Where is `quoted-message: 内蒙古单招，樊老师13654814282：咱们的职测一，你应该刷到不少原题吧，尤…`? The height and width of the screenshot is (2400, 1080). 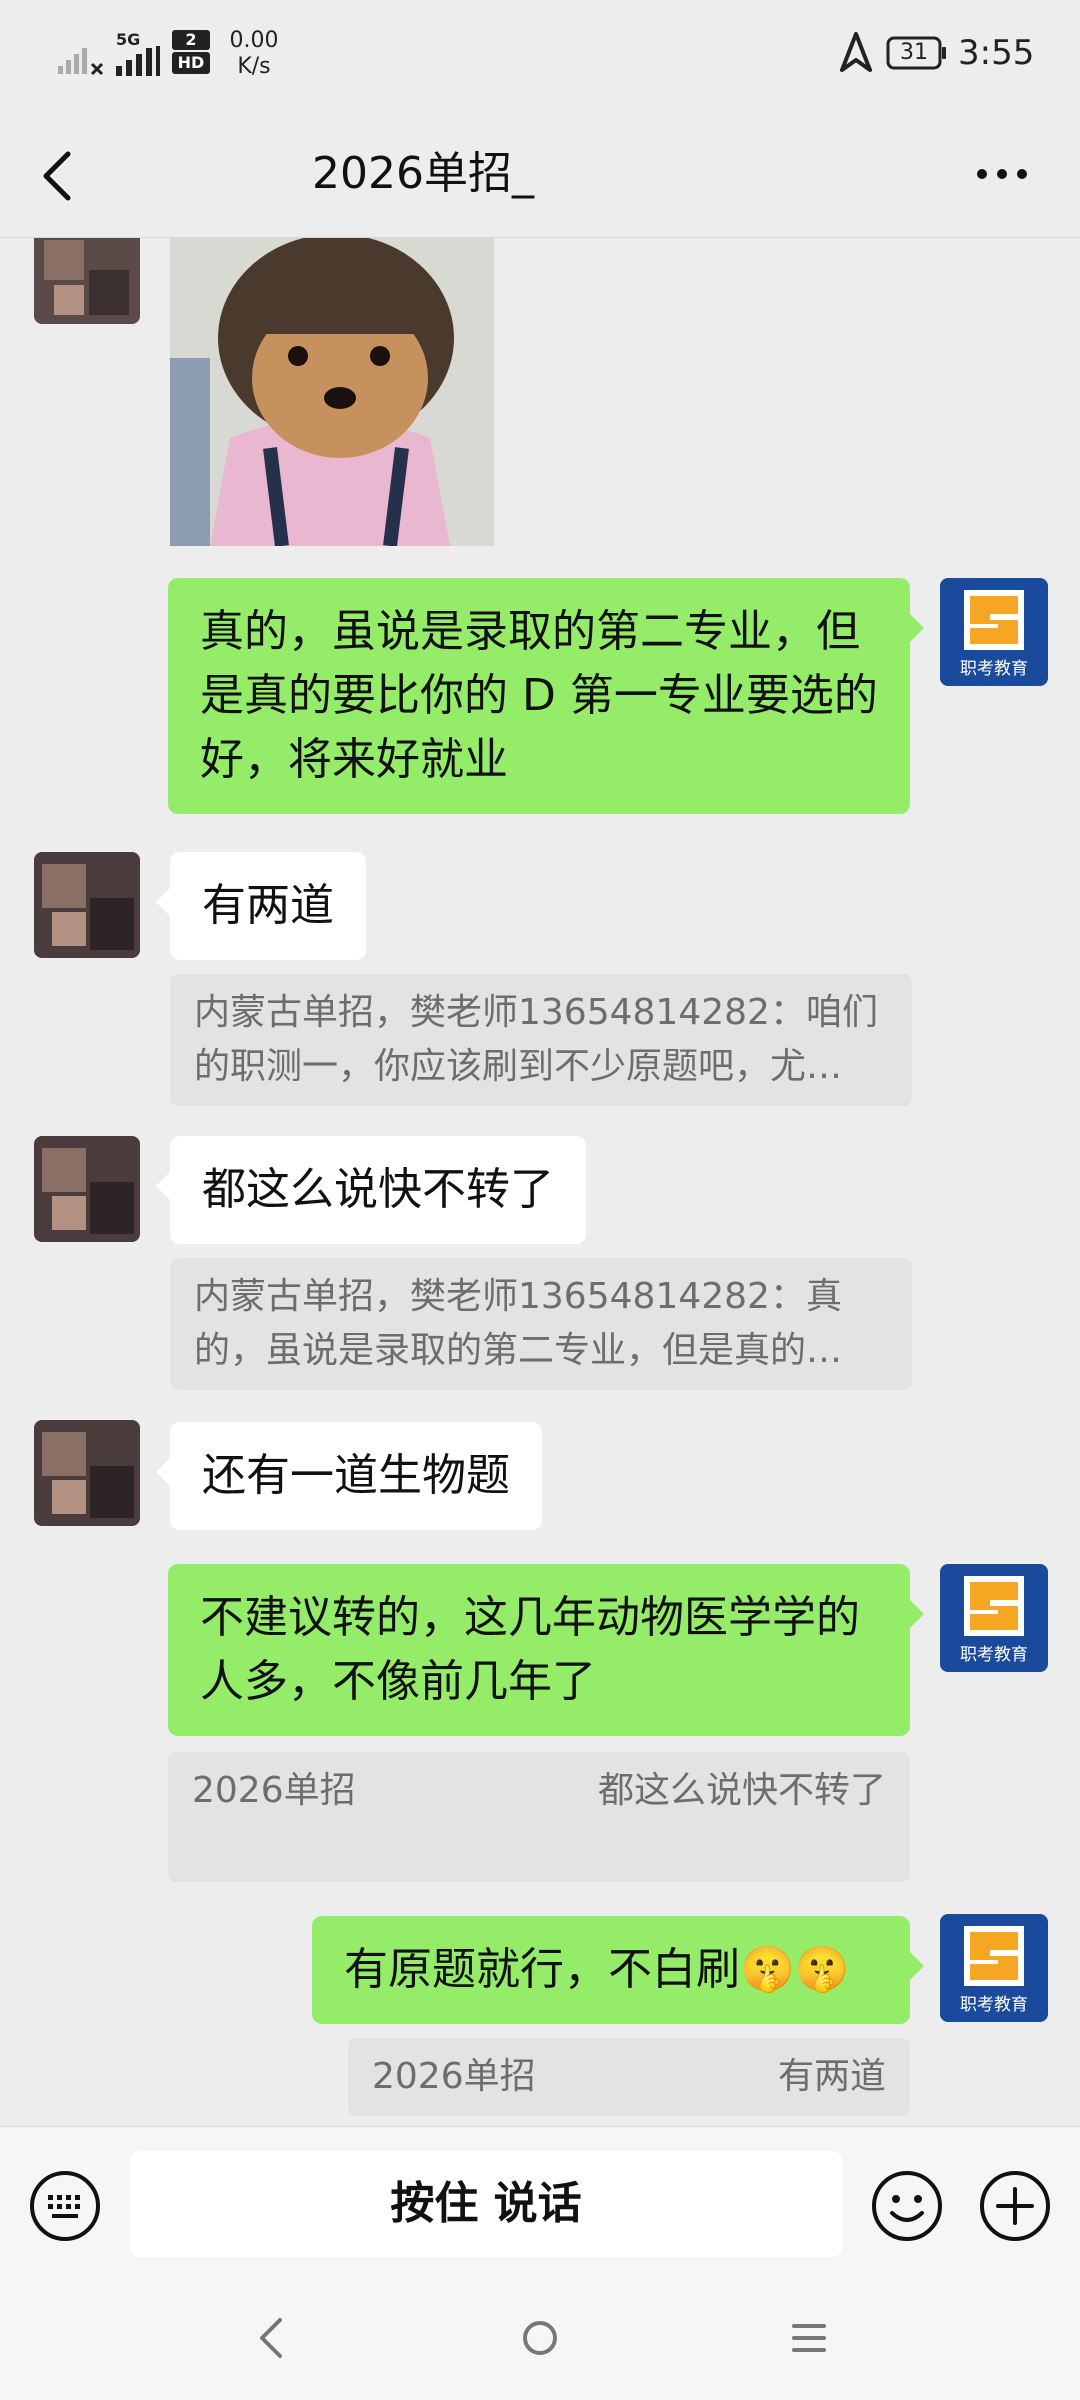 quoted-message: 内蒙古单招，樊老师13654814282：咱们的职测一，你应该刷到不少原题吧，尤… is located at coordinates (541, 1040).